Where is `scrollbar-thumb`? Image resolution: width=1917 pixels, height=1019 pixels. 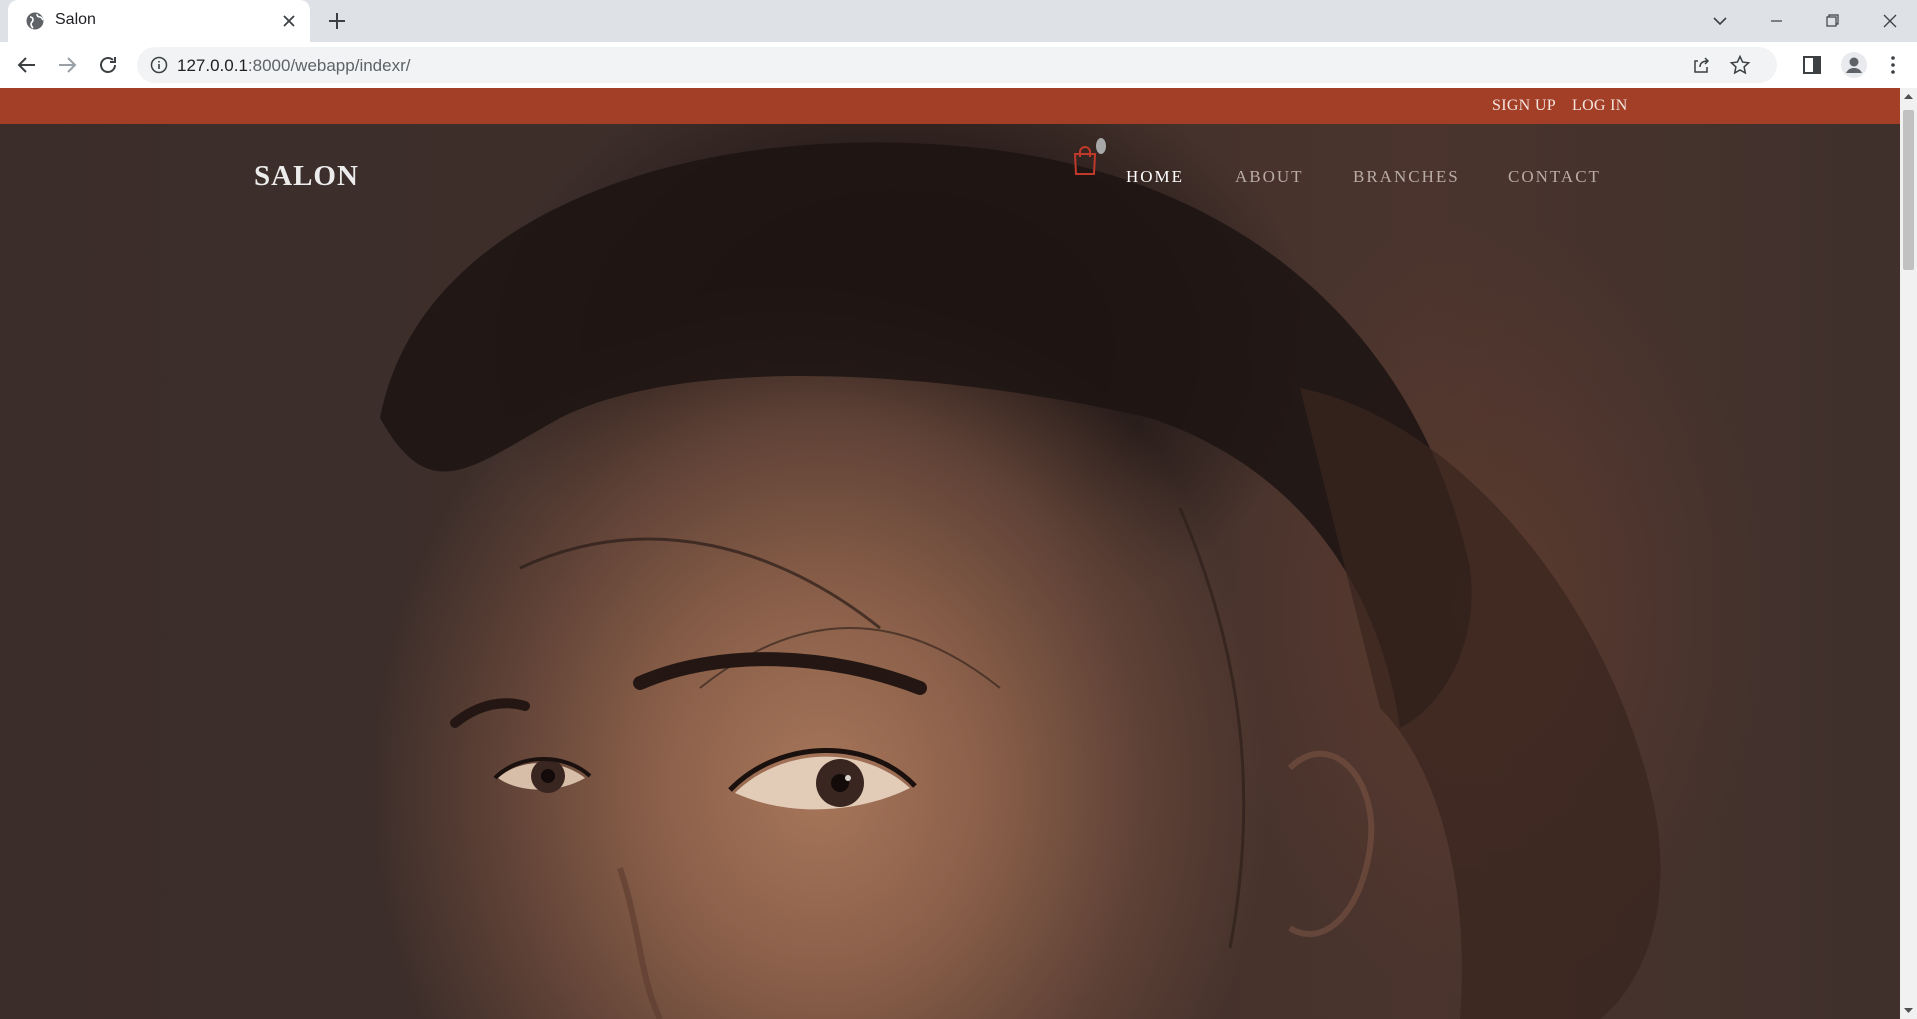 scrollbar-thumb is located at coordinates (1908, 190).